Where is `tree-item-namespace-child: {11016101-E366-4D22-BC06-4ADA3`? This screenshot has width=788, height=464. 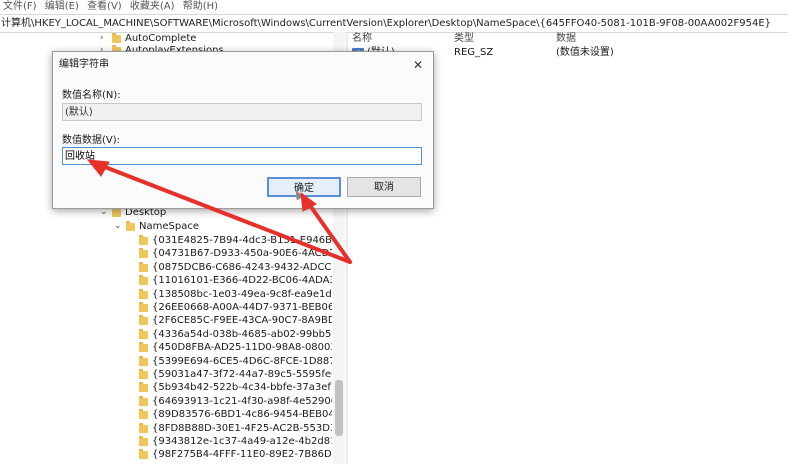
tree-item-namespace-child: {11016101-E366-4D22-BC06-4ADA3 is located at coordinates (235, 280).